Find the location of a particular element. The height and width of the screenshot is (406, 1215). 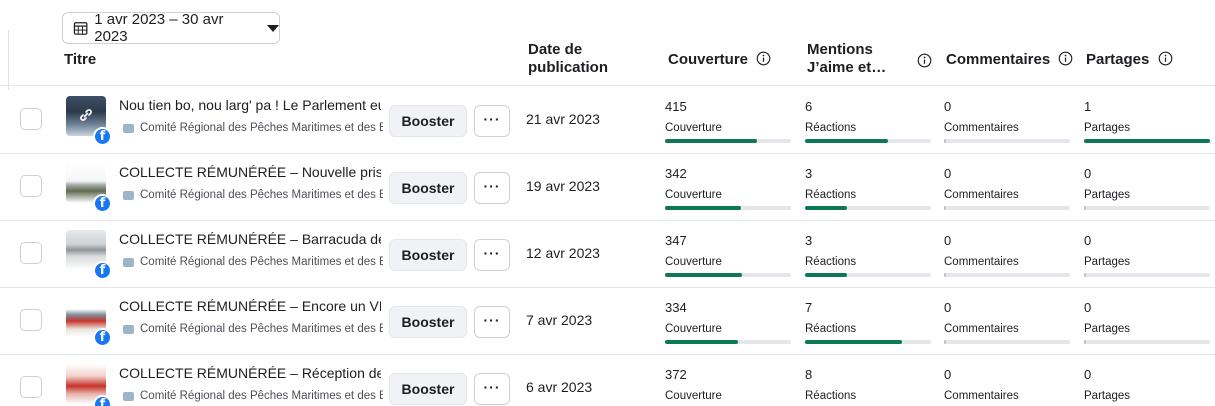

reach-value: 347 is located at coordinates (676, 240).